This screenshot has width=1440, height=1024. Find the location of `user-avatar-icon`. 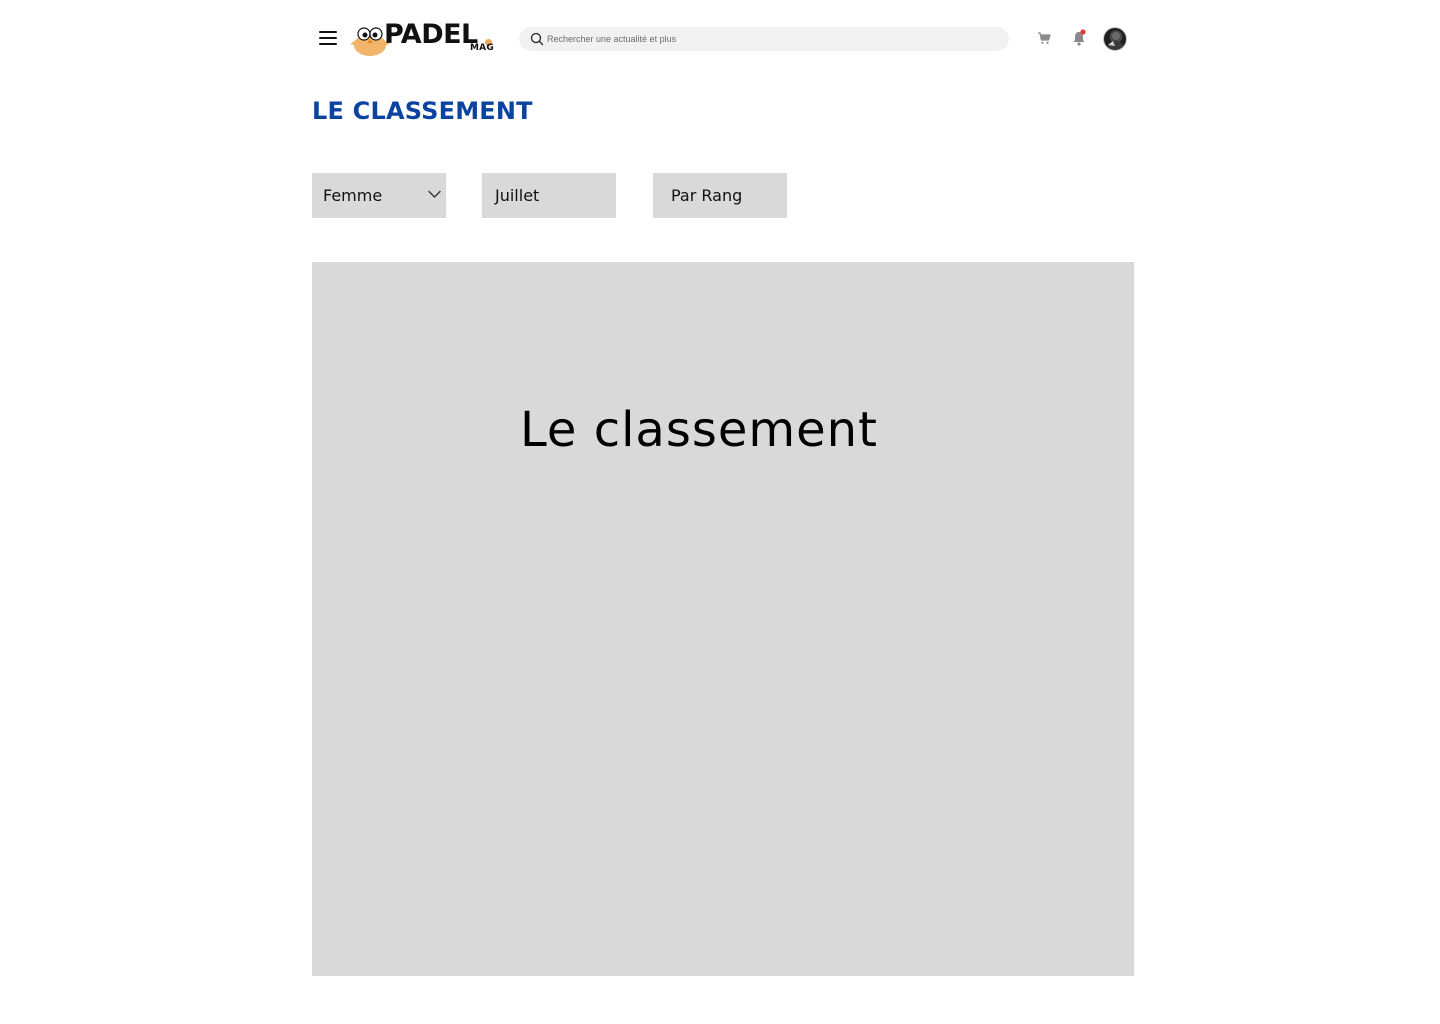

user-avatar-icon is located at coordinates (1115, 41).